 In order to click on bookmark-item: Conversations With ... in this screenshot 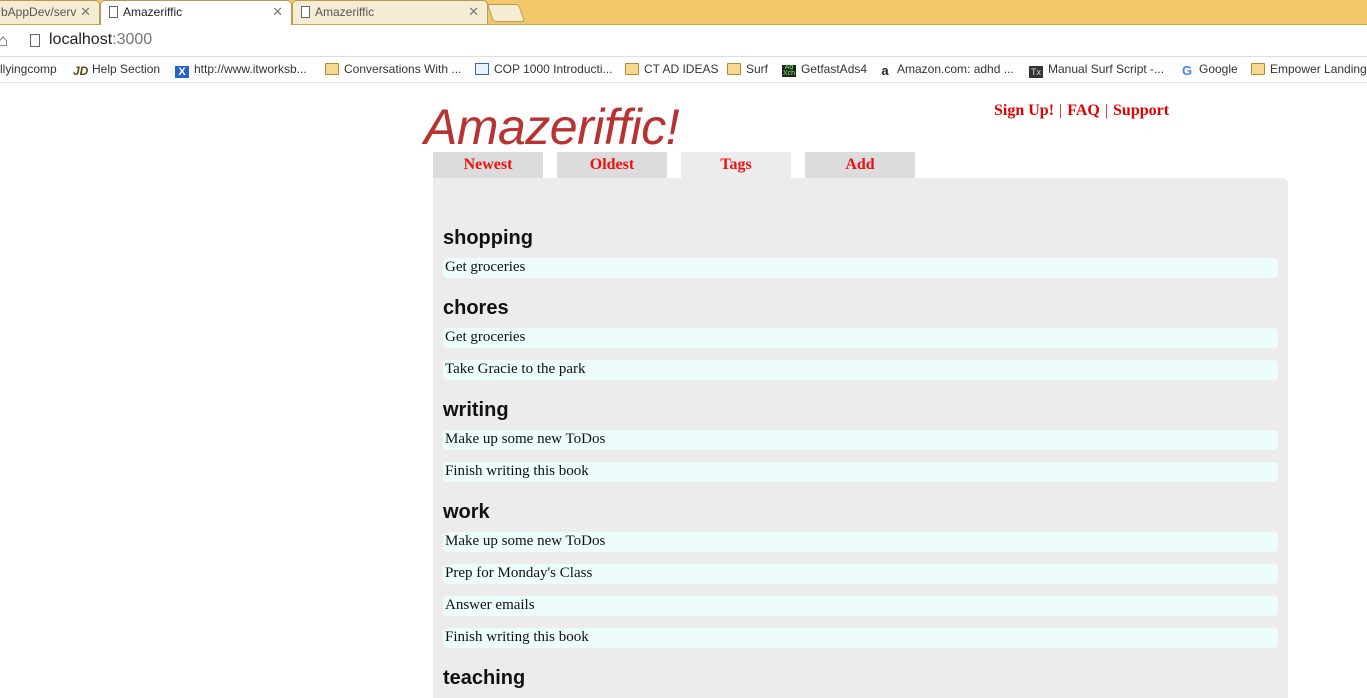, I will do `click(393, 70)`.